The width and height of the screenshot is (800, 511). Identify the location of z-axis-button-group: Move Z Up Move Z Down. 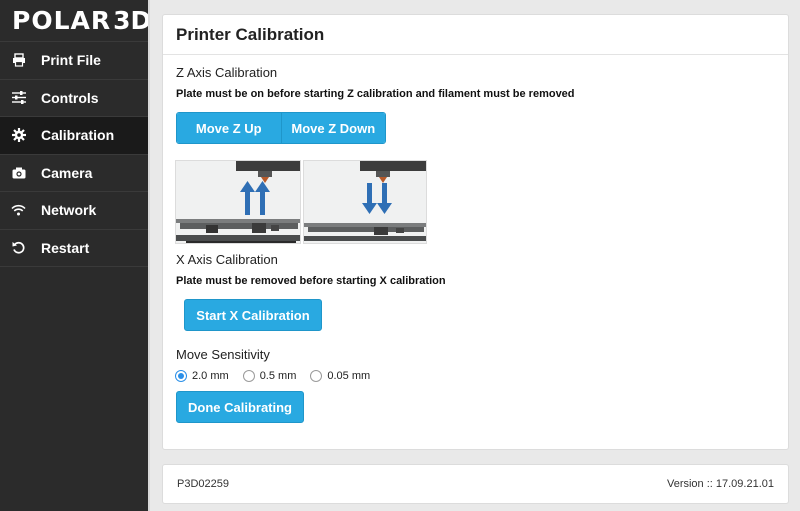
(281, 128).